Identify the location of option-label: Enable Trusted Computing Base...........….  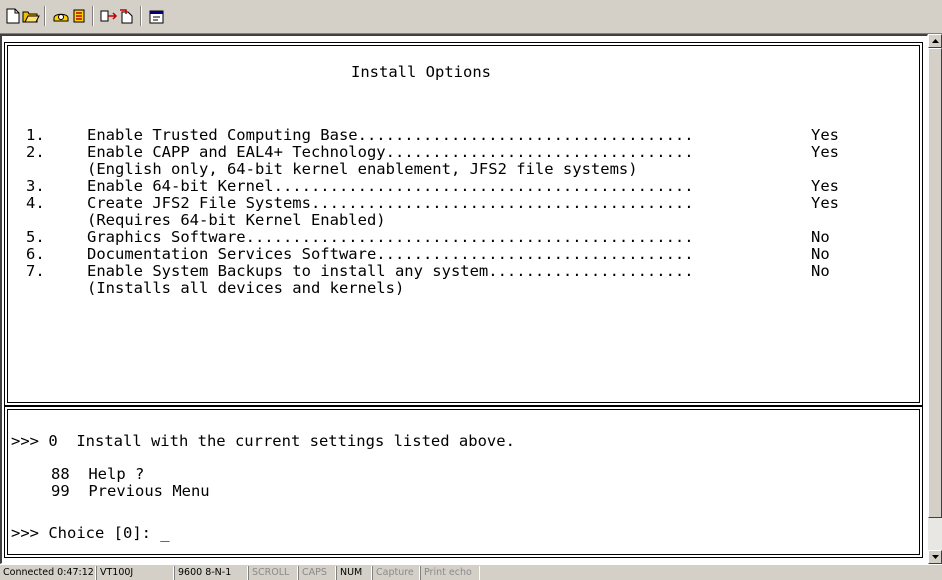
(390, 135).